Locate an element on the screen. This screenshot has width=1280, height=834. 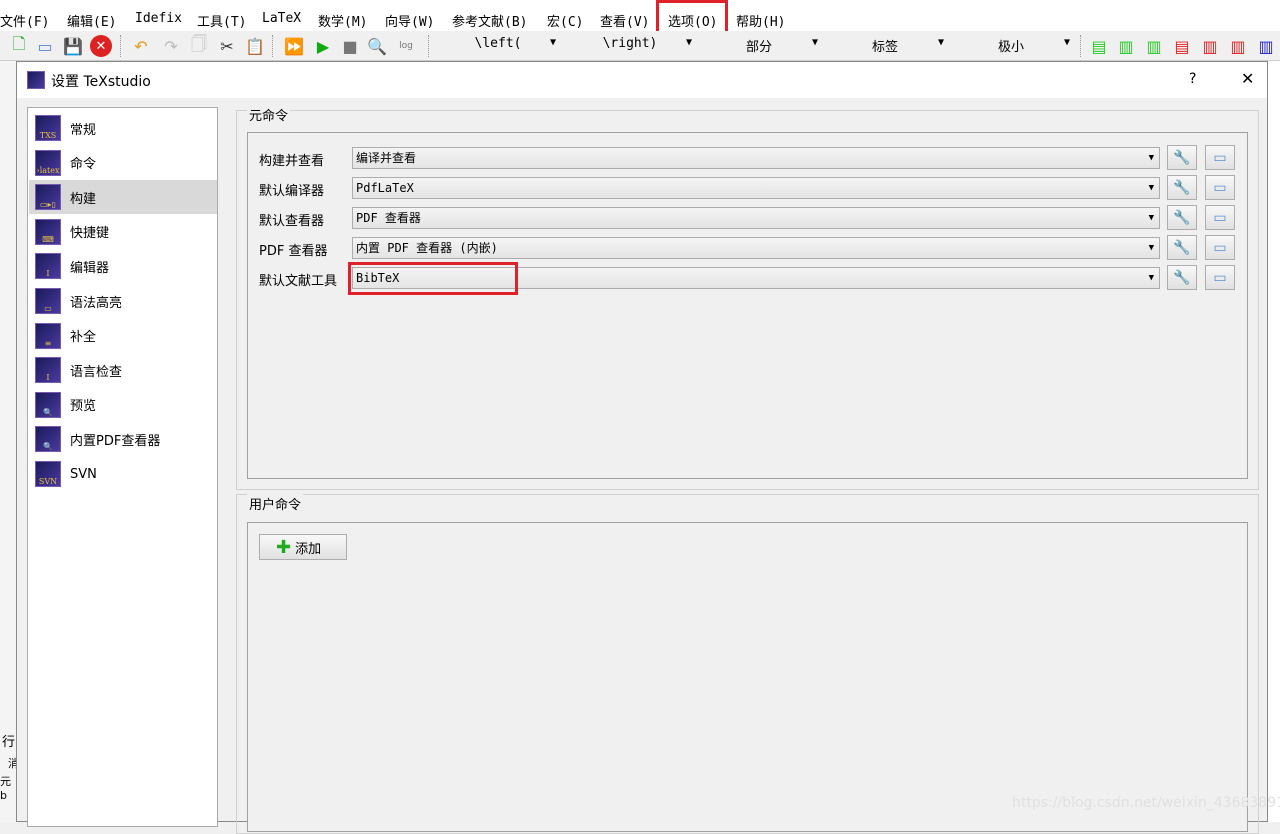
menu-math: 数学(M) is located at coordinates (342, 20).